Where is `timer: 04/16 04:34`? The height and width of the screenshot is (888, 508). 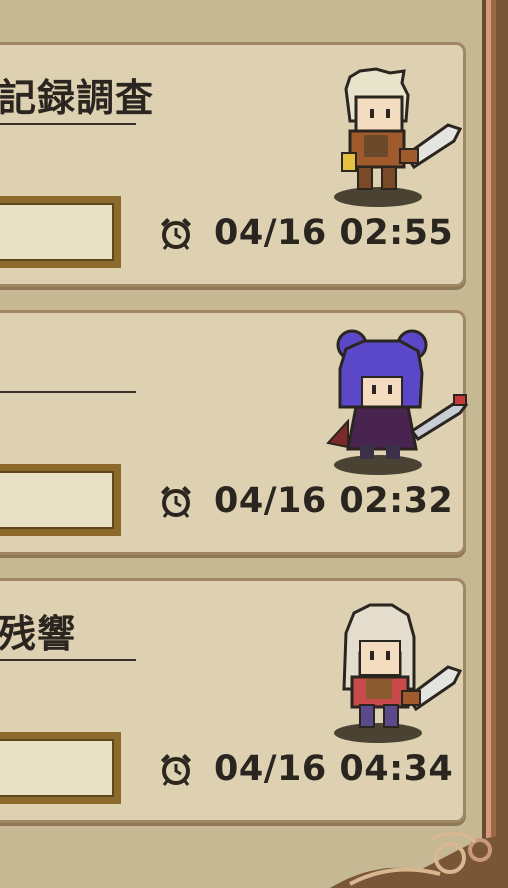 timer: 04/16 04:34 is located at coordinates (306, 769).